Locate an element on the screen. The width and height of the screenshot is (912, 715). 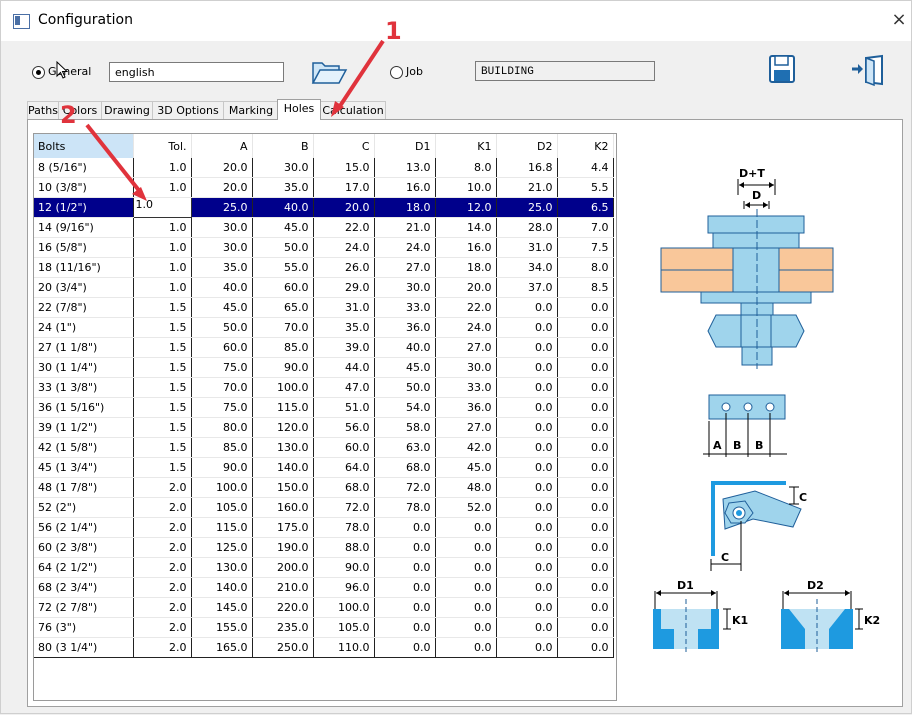
annotation-arrows is located at coordinates (235, 120).